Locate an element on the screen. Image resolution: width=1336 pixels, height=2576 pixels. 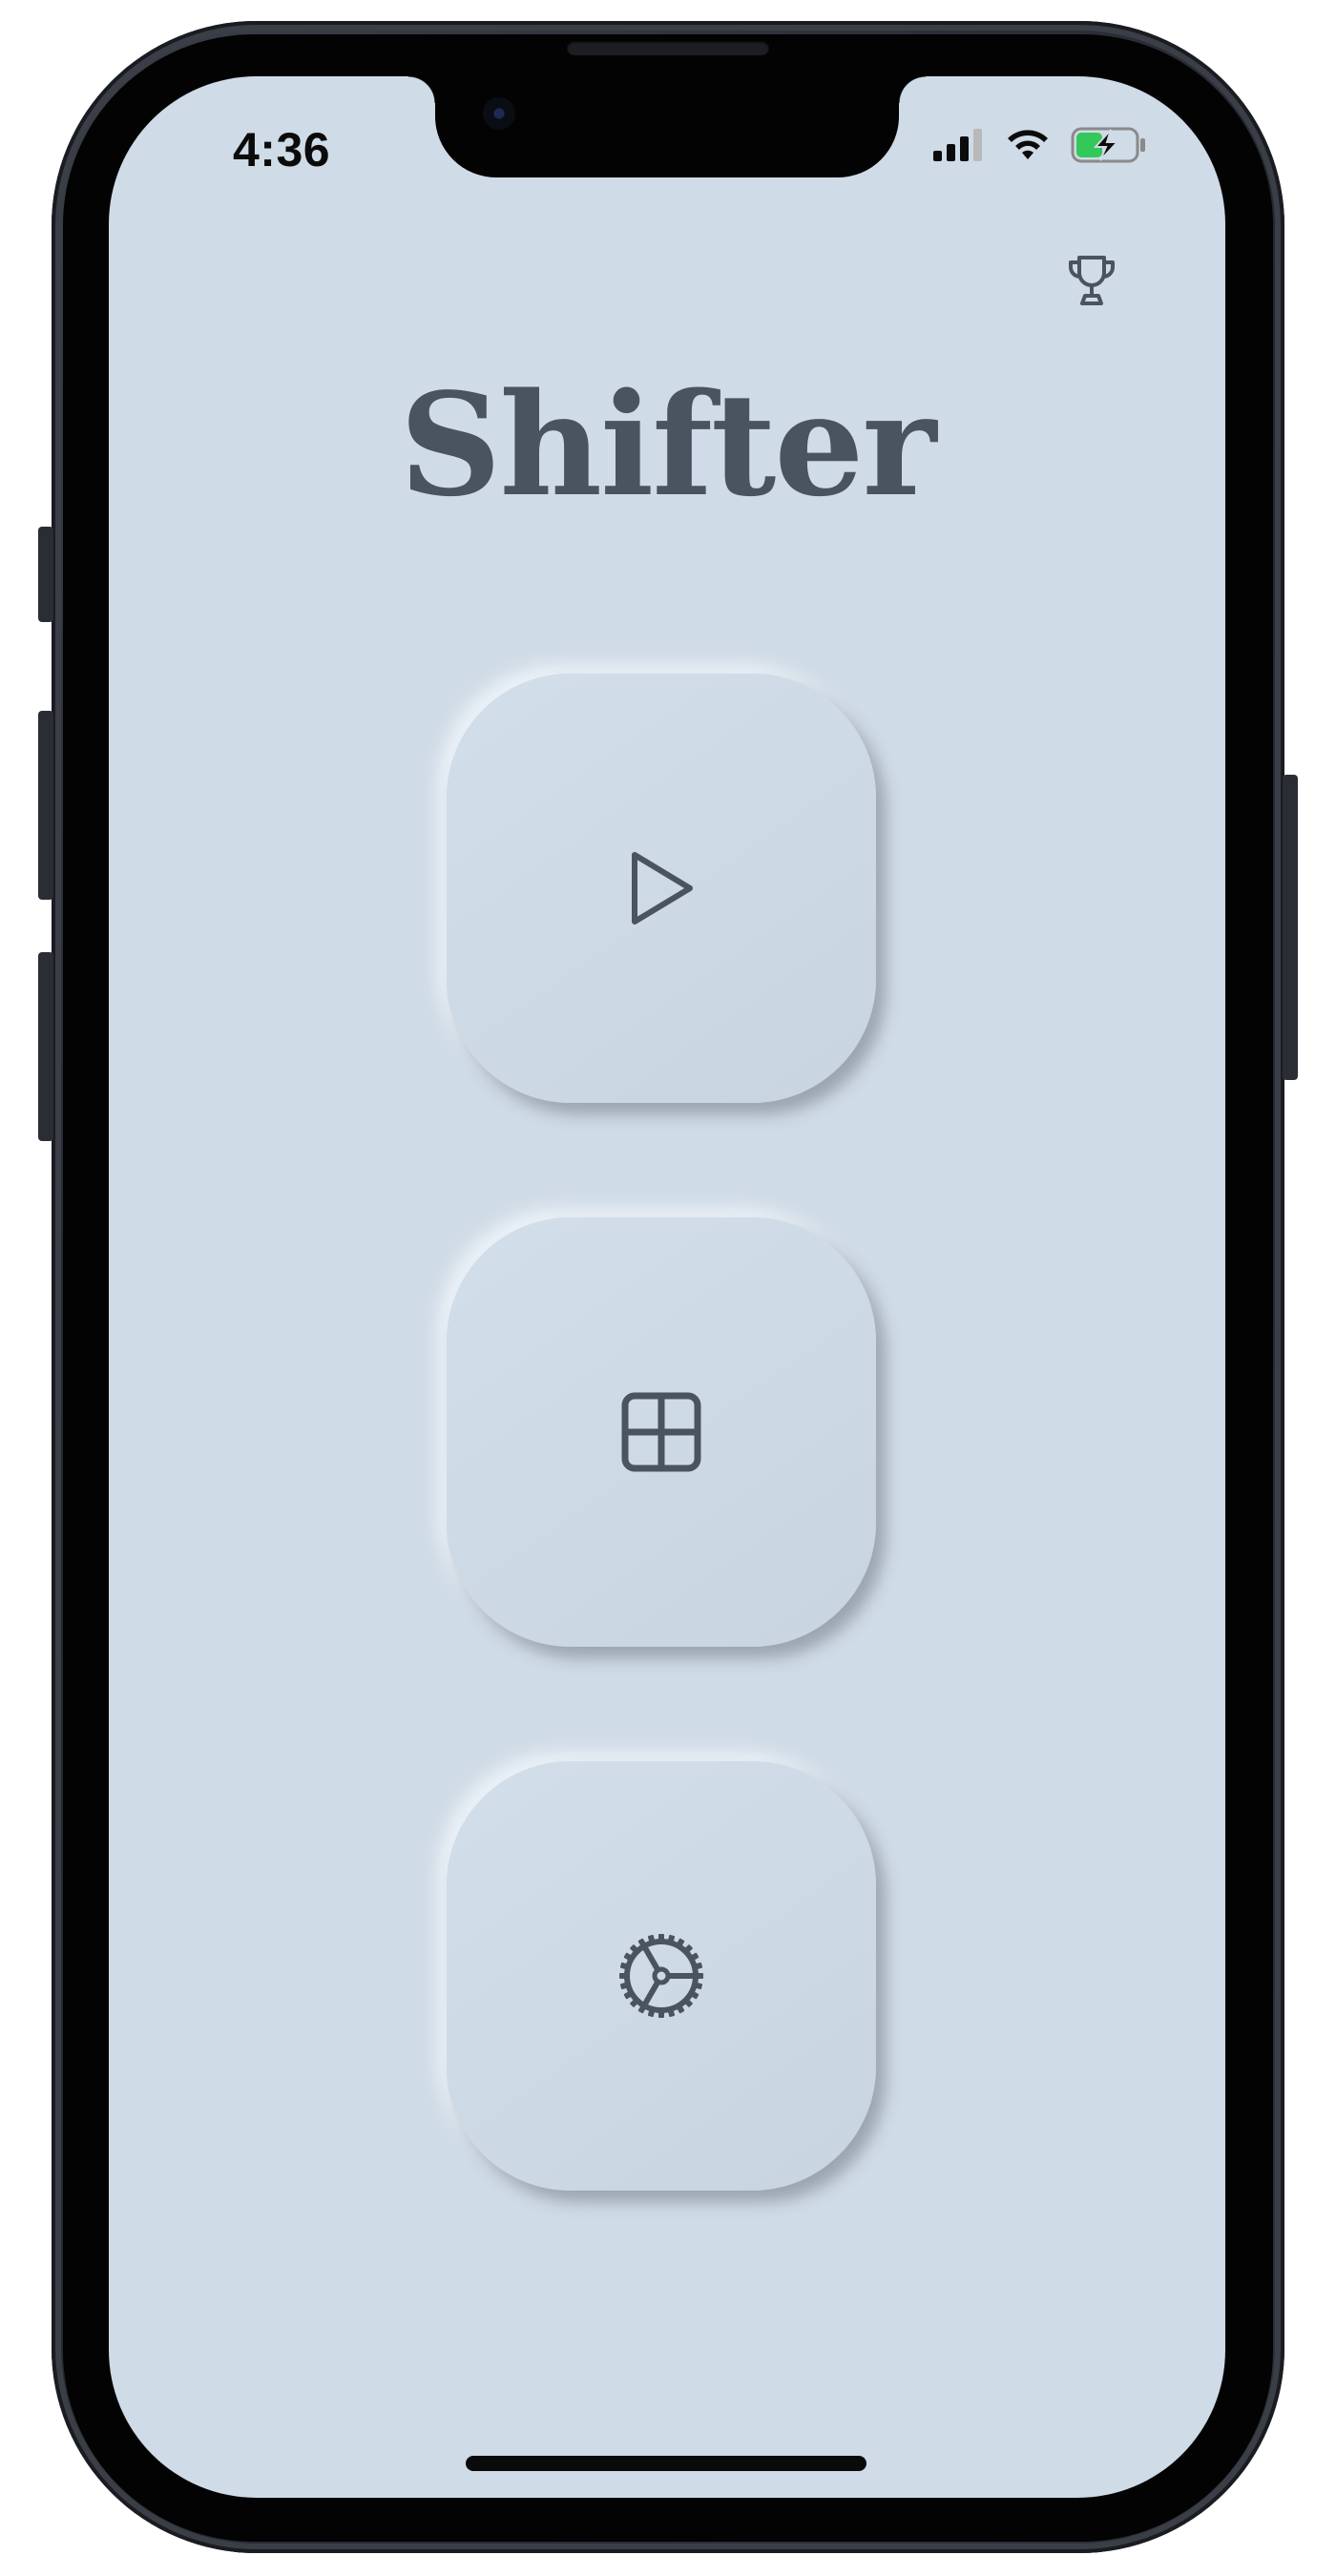
status-icons is located at coordinates (1039, 145).